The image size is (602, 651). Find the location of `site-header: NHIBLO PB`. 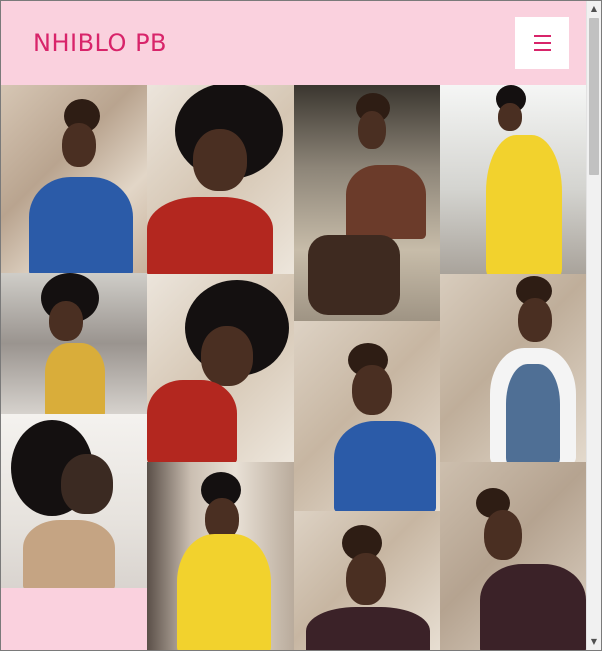

site-header: NHIBLO PB is located at coordinates (293, 43).